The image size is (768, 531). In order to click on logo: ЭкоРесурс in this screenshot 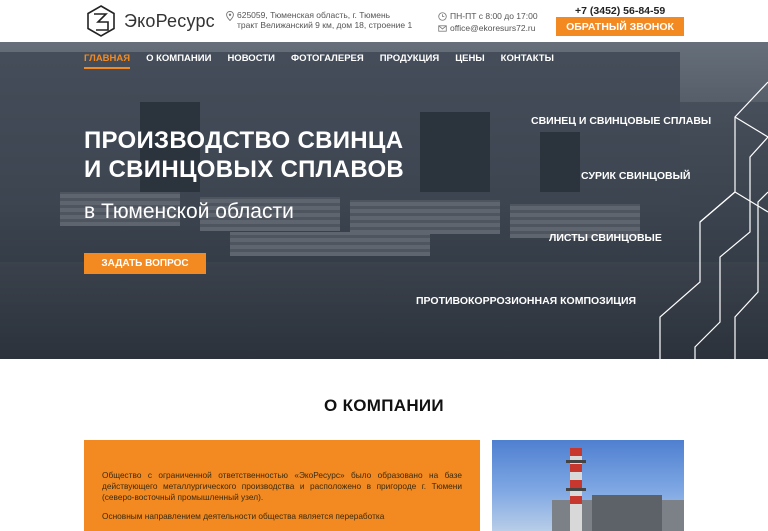, I will do `click(154, 21)`.